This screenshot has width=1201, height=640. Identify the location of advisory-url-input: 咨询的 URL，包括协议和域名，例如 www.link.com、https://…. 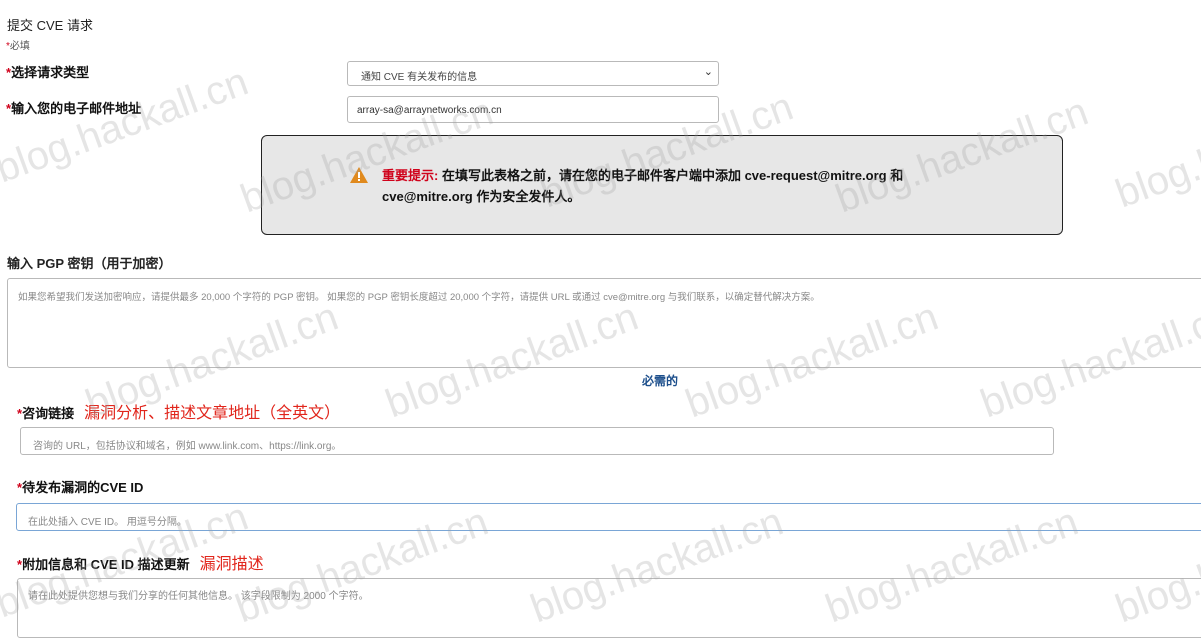
(537, 441).